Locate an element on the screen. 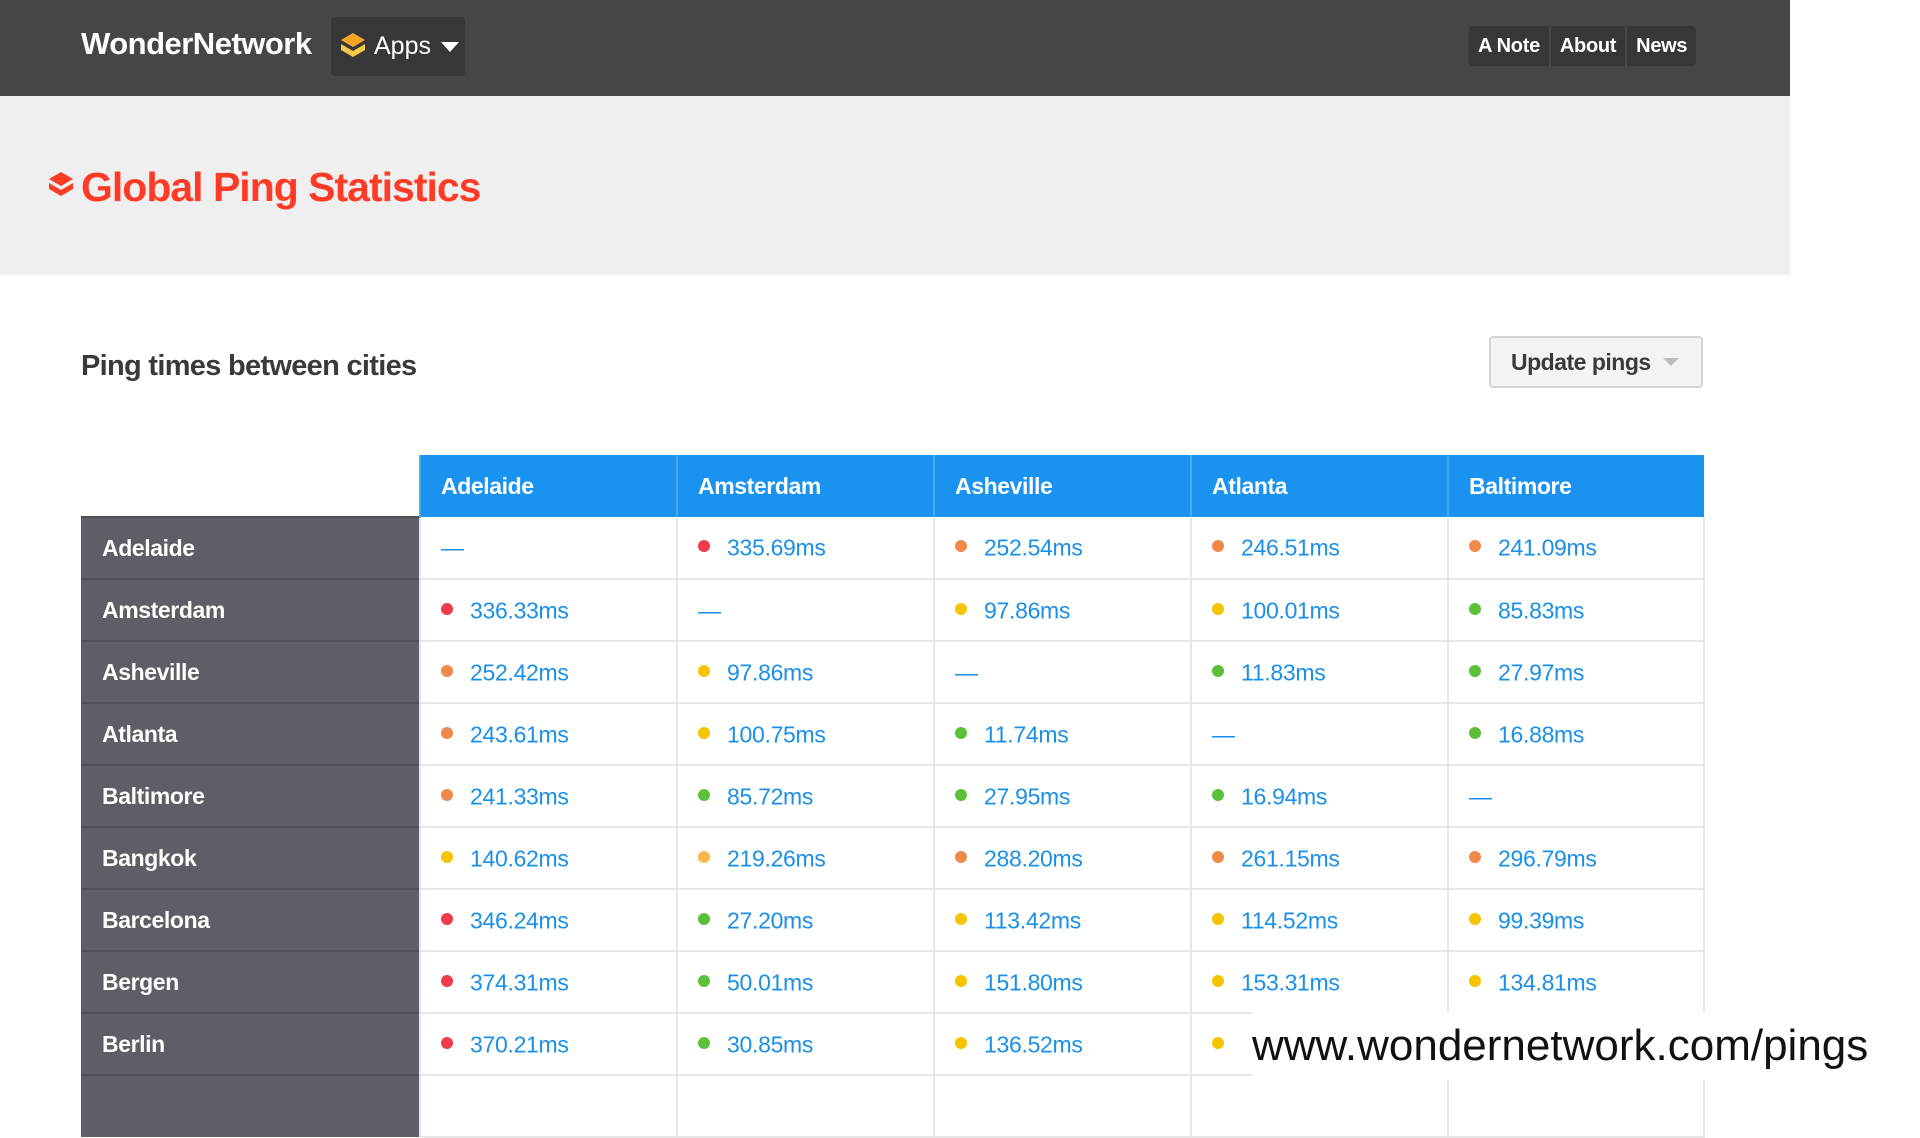 The height and width of the screenshot is (1138, 1920). ping-cell: 16.88ms is located at coordinates (1576, 734).